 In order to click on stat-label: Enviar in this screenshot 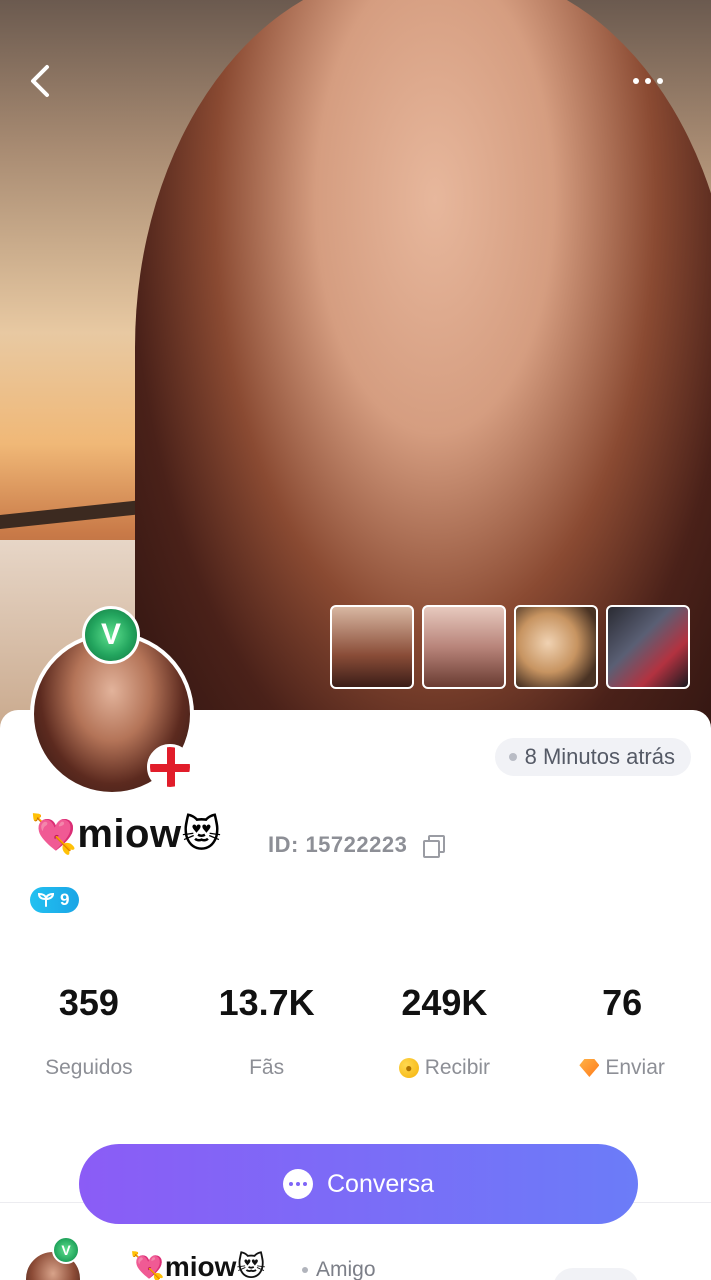, I will do `click(622, 1068)`.